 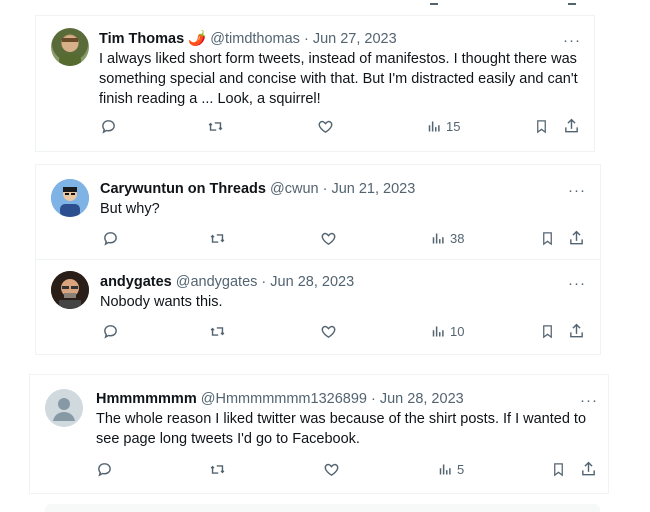 I want to click on handle-date: @cwun · Jun 21, 2023, so click(x=342, y=189).